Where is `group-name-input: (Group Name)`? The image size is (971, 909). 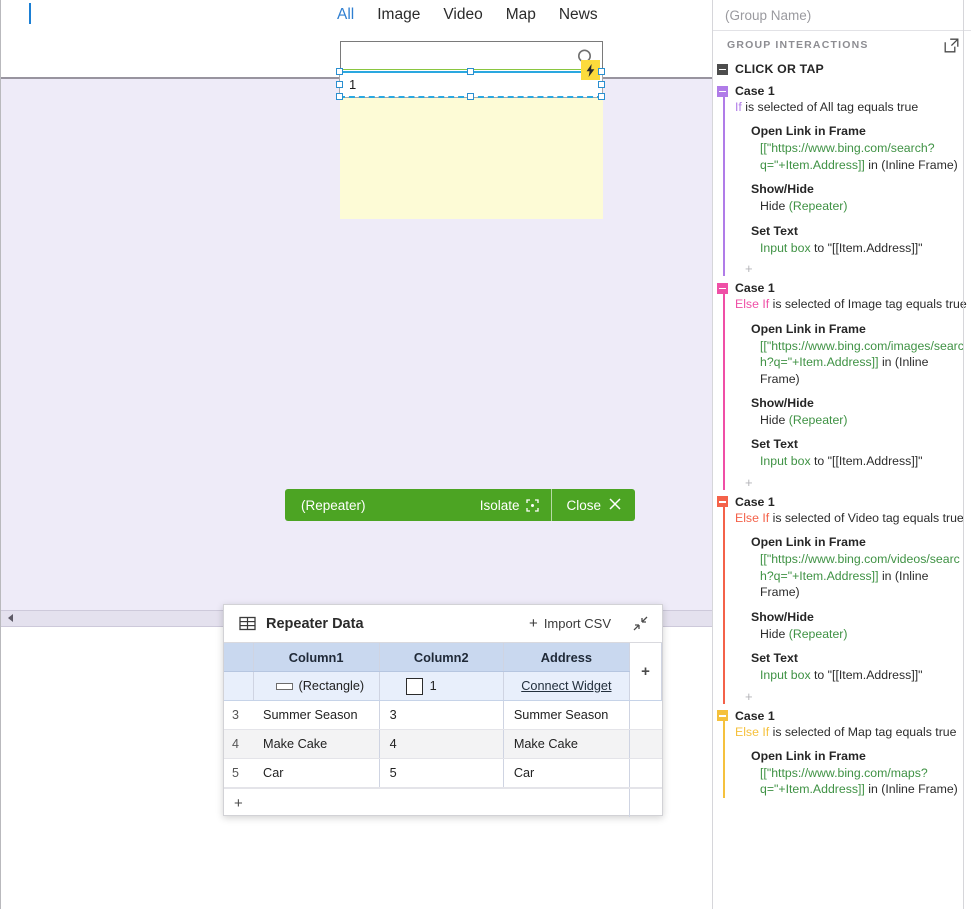
group-name-input: (Group Name) is located at coordinates (842, 15).